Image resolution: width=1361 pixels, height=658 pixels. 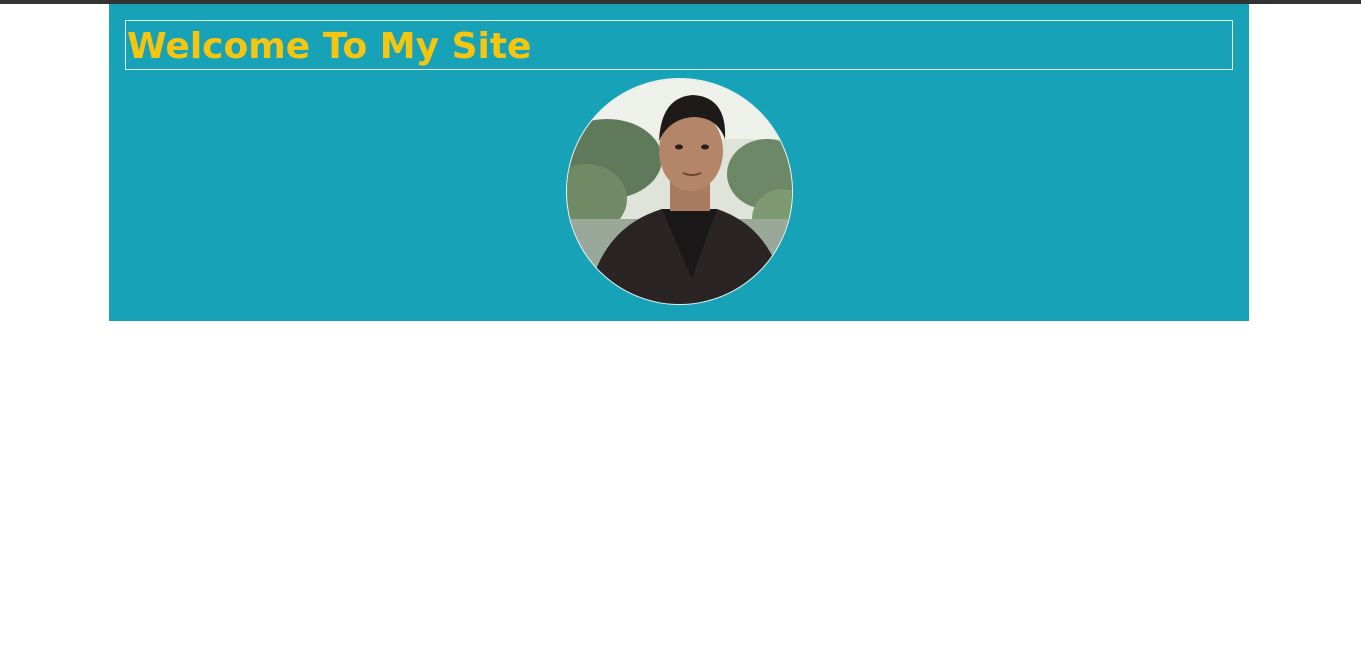 I want to click on profile-photo-icon, so click(x=679, y=191).